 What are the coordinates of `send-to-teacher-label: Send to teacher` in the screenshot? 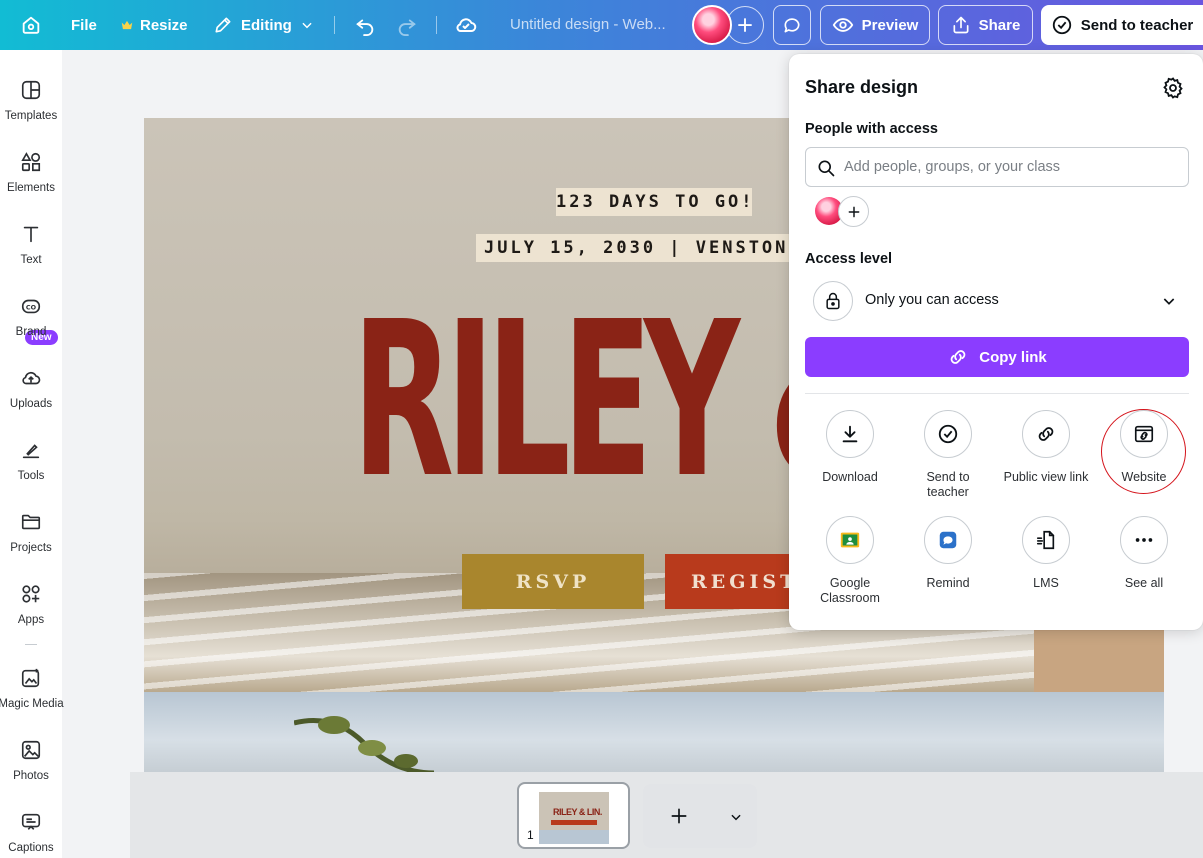 It's located at (1137, 25).